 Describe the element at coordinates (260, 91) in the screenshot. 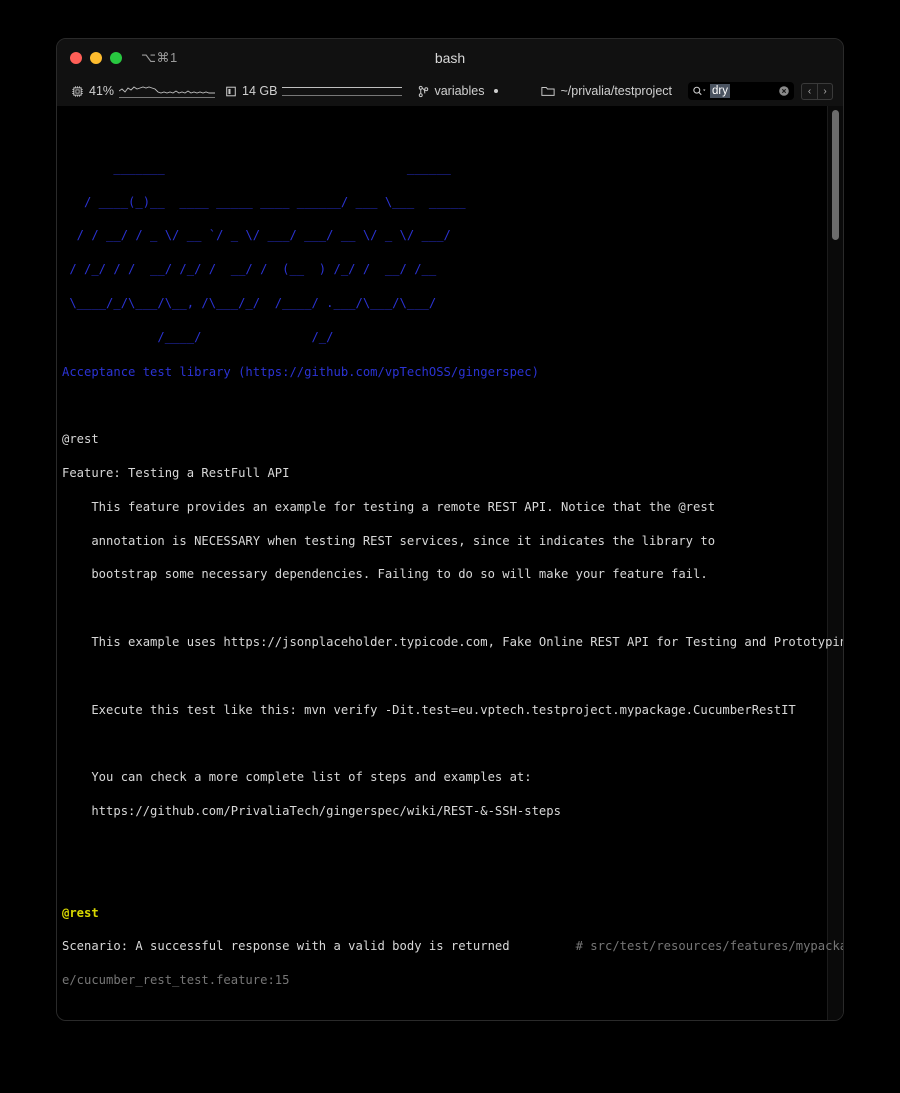

I see `memory-value: 14 GB` at that location.